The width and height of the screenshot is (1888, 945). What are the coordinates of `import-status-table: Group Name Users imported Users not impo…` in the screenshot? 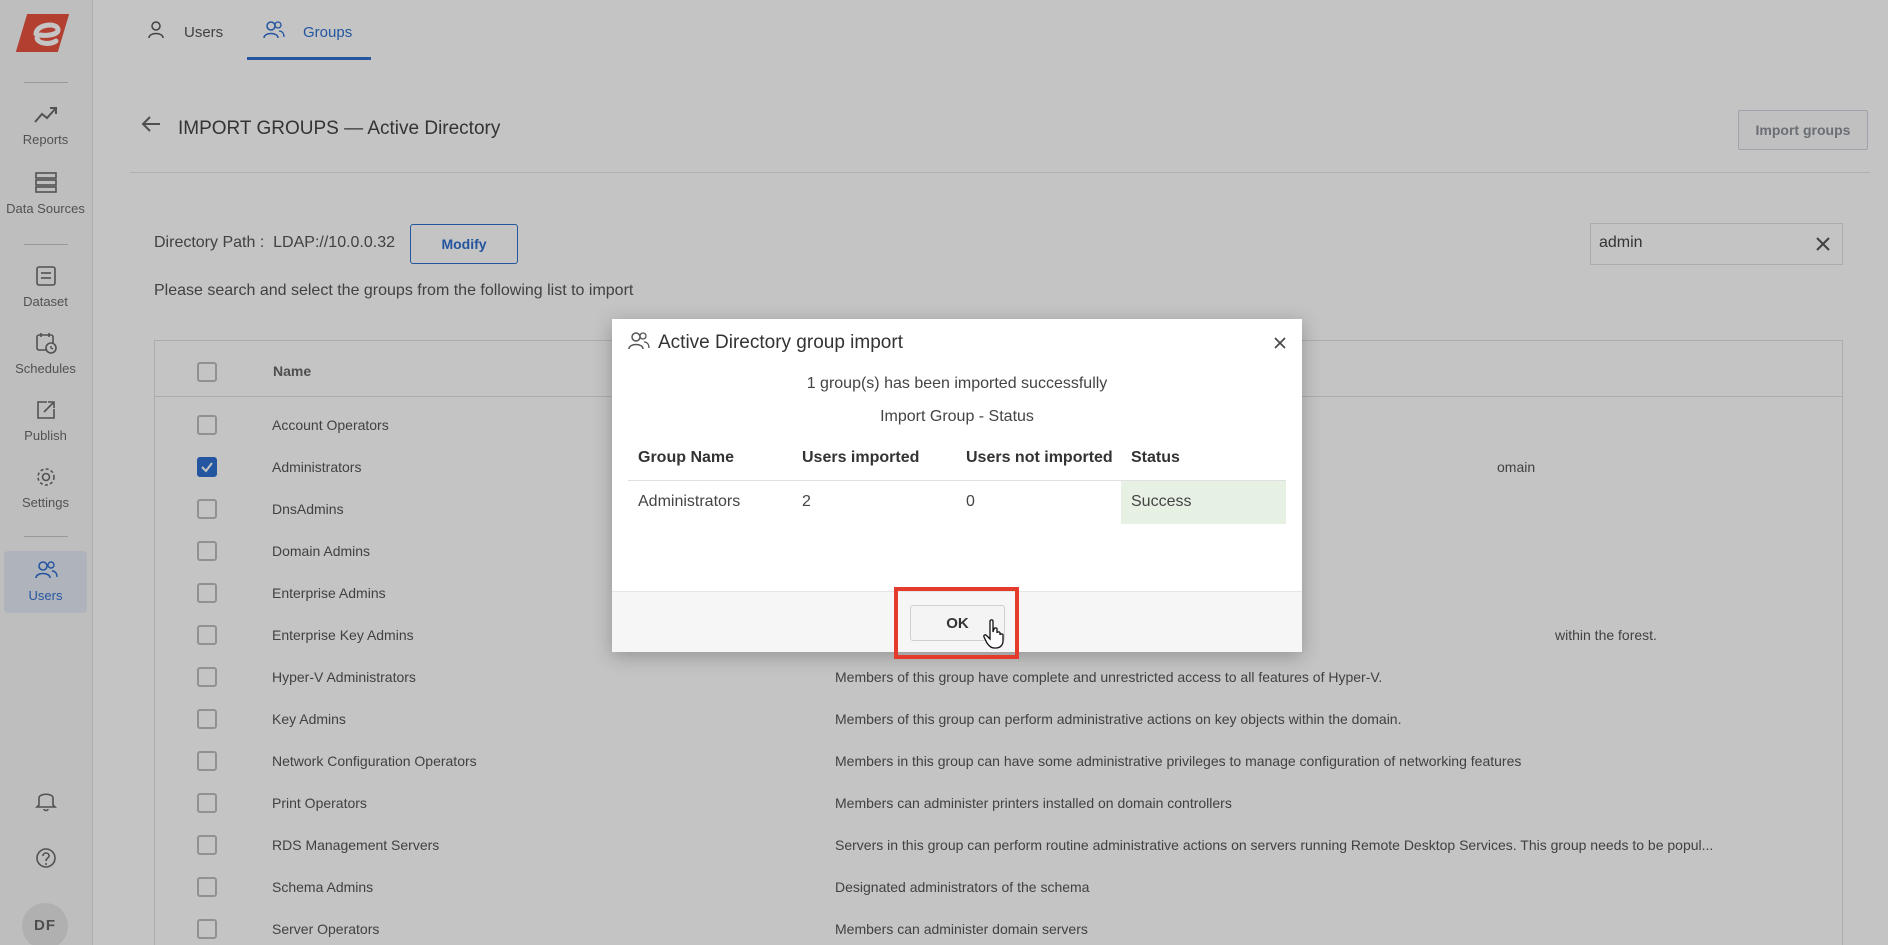 It's located at (957, 480).